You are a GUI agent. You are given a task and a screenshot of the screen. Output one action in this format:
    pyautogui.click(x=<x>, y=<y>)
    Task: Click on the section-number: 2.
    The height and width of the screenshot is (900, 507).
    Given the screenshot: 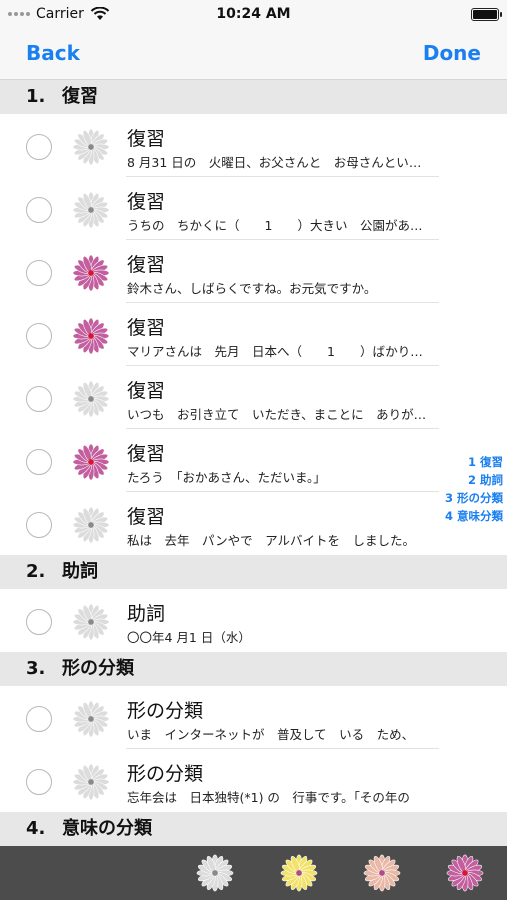 What is the action you would take?
    pyautogui.click(x=36, y=571)
    